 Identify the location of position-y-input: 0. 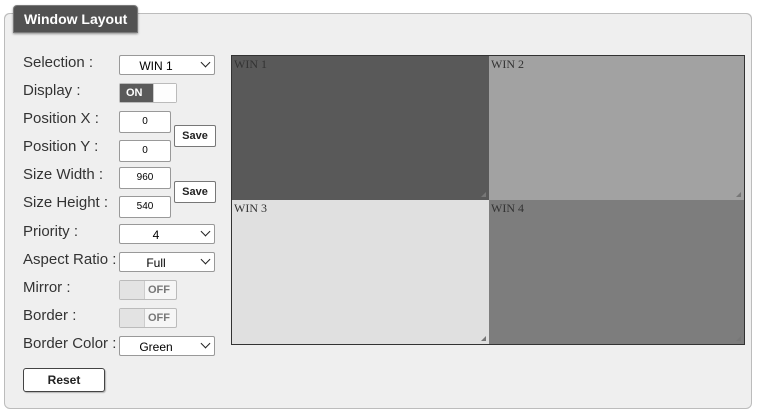
(145, 151).